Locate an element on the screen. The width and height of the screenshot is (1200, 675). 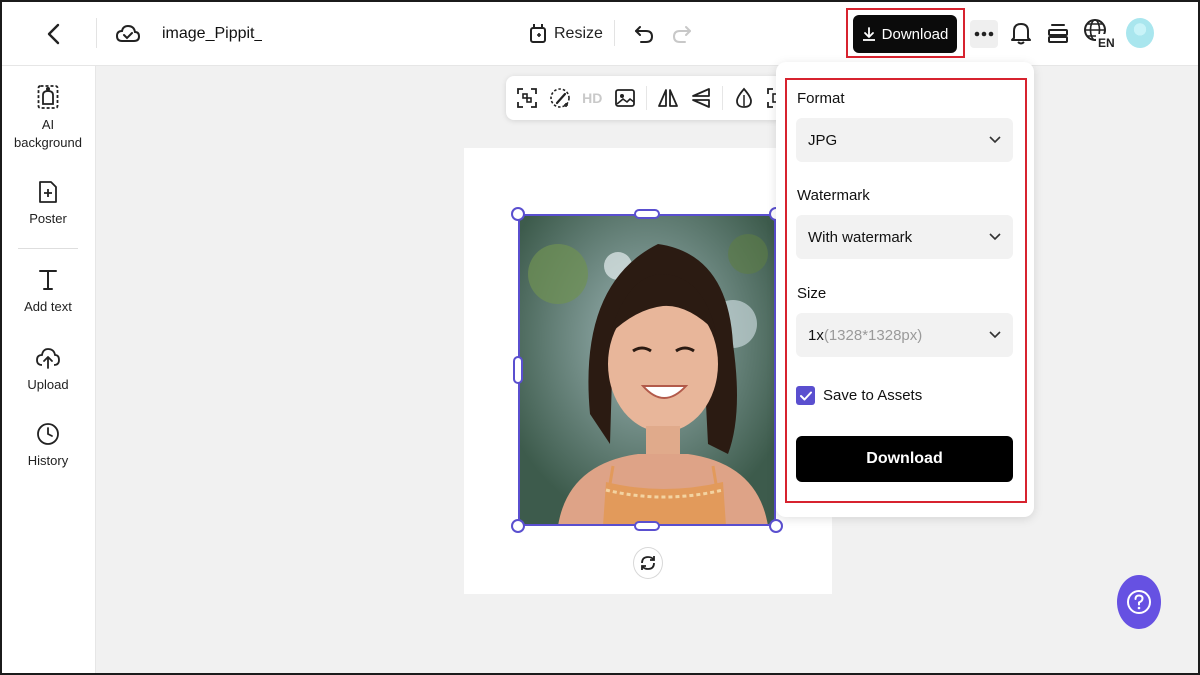
rotate-icon is located at coordinates (648, 563).